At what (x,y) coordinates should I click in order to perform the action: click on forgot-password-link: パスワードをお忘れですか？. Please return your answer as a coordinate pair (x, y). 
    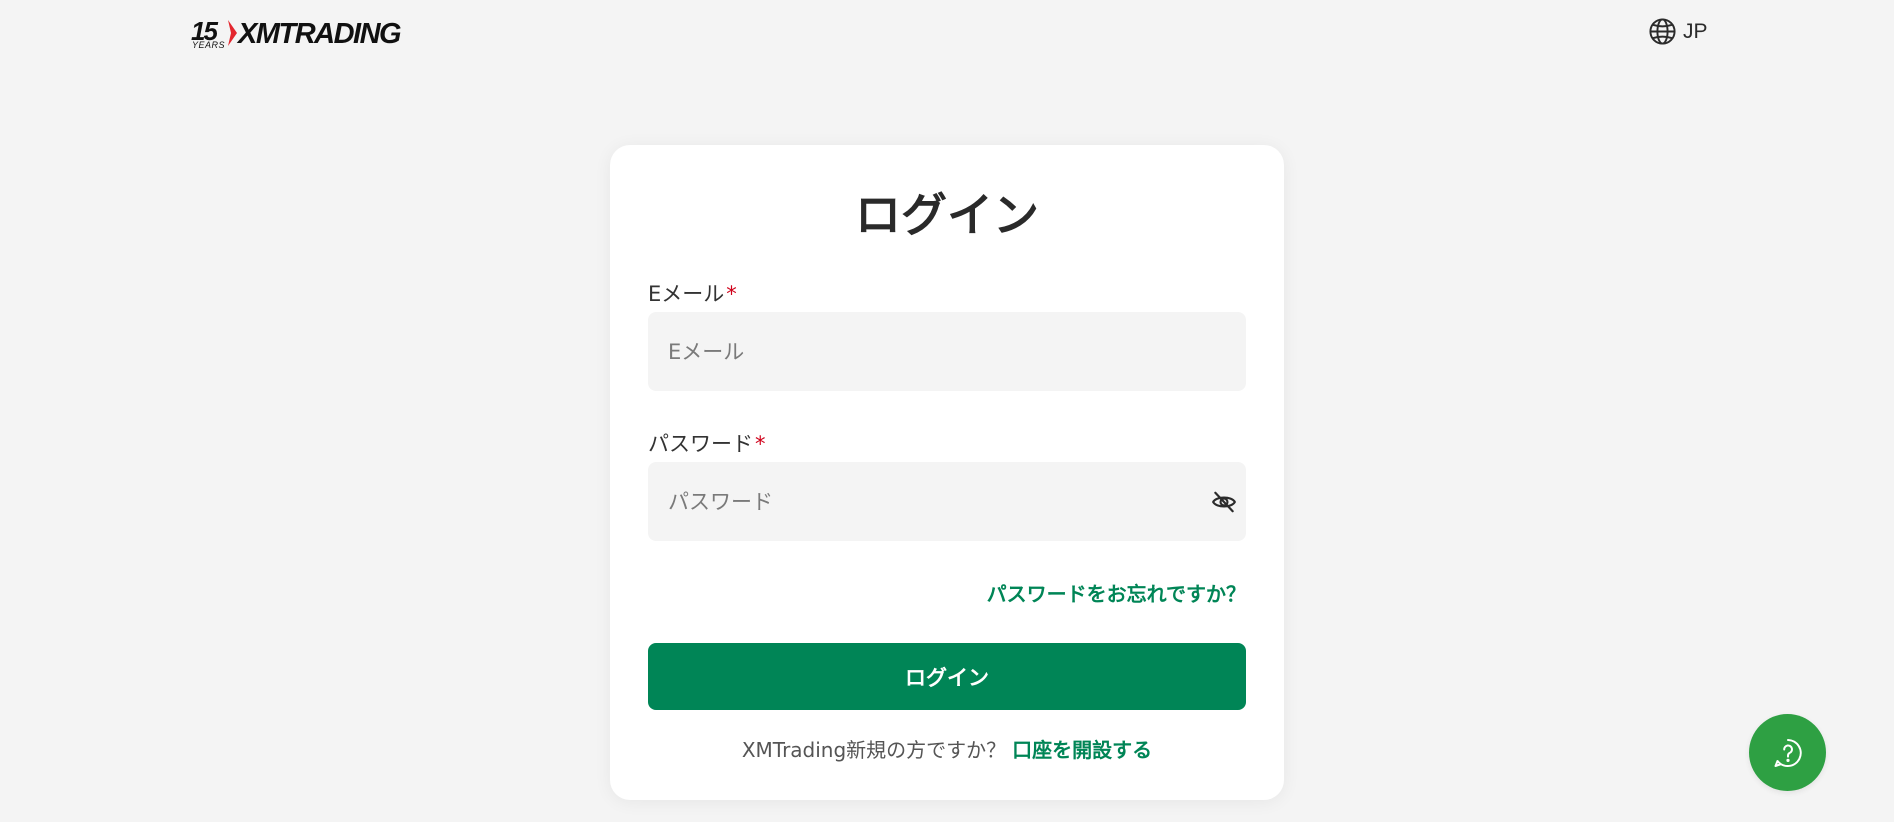
    Looking at the image, I should click on (1116, 592).